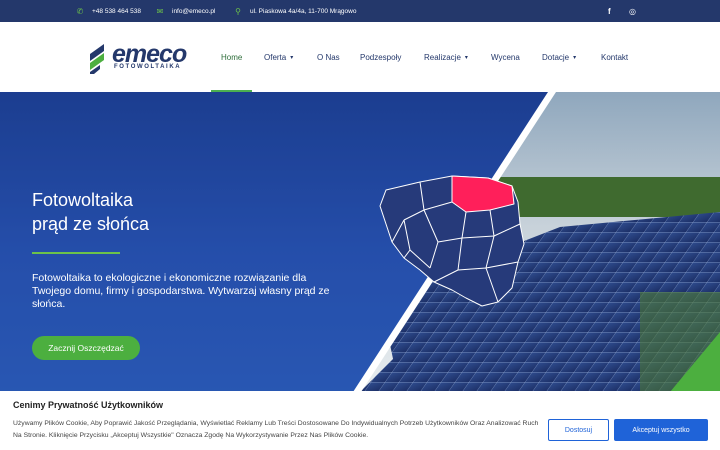 This screenshot has width=720, height=450. Describe the element at coordinates (80, 11) in the screenshot. I see `phone-icon: ✆` at that location.